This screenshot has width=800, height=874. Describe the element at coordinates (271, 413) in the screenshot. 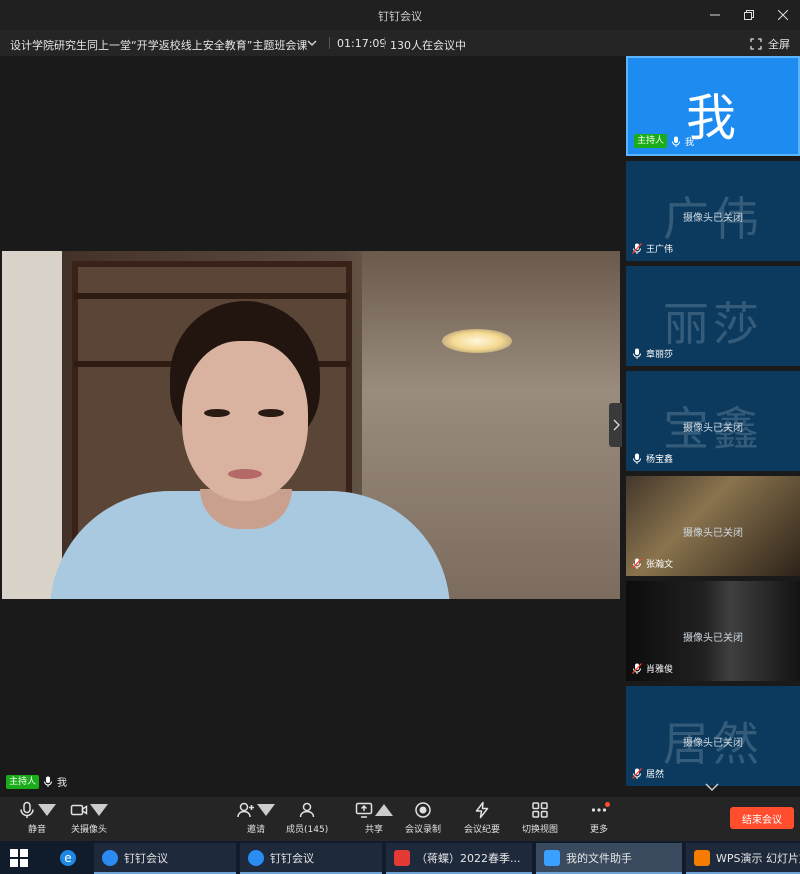

I see `person-eye` at that location.